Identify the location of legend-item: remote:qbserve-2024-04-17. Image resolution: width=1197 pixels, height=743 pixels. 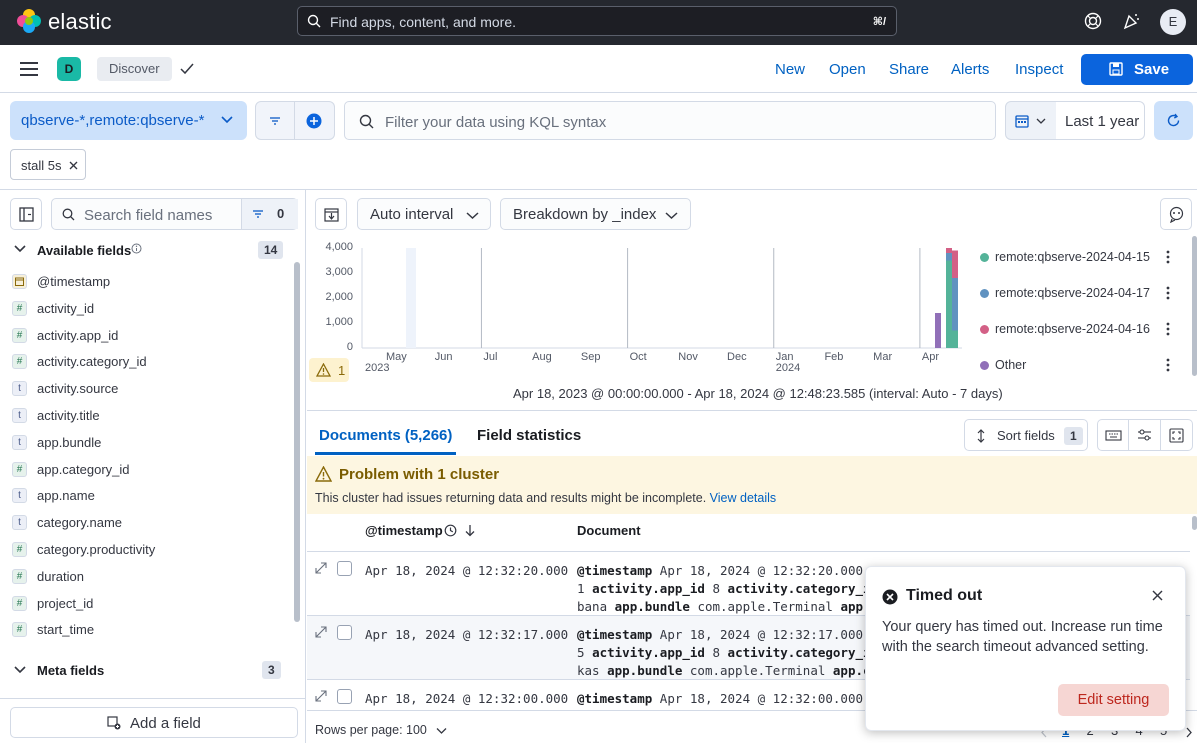
(1075, 293).